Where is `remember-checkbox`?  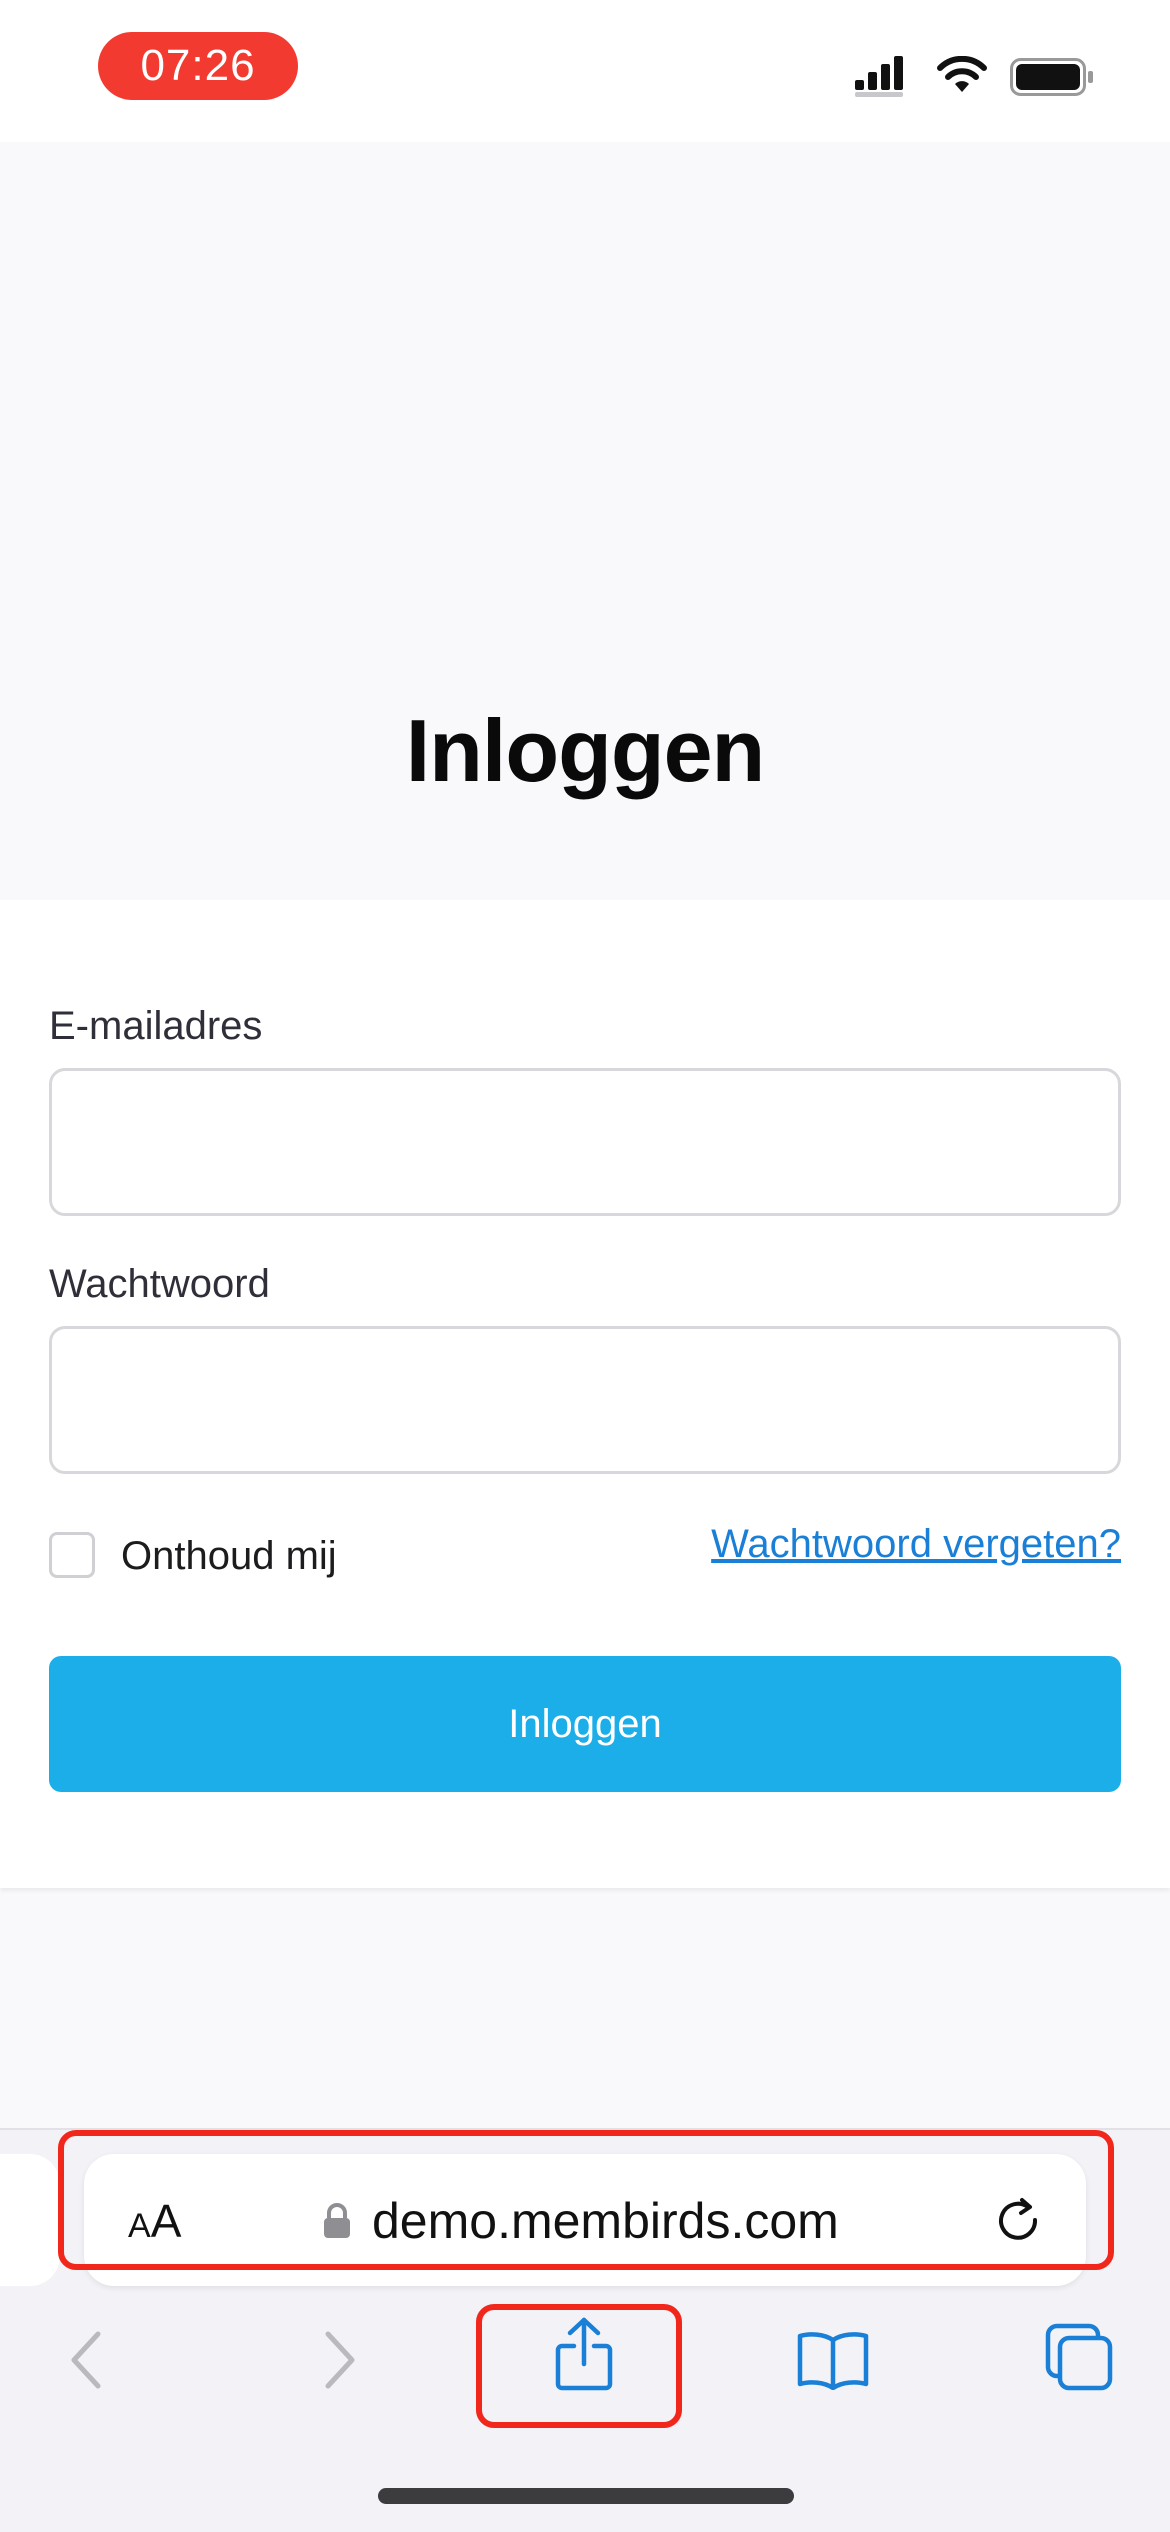 remember-checkbox is located at coordinates (72, 1555).